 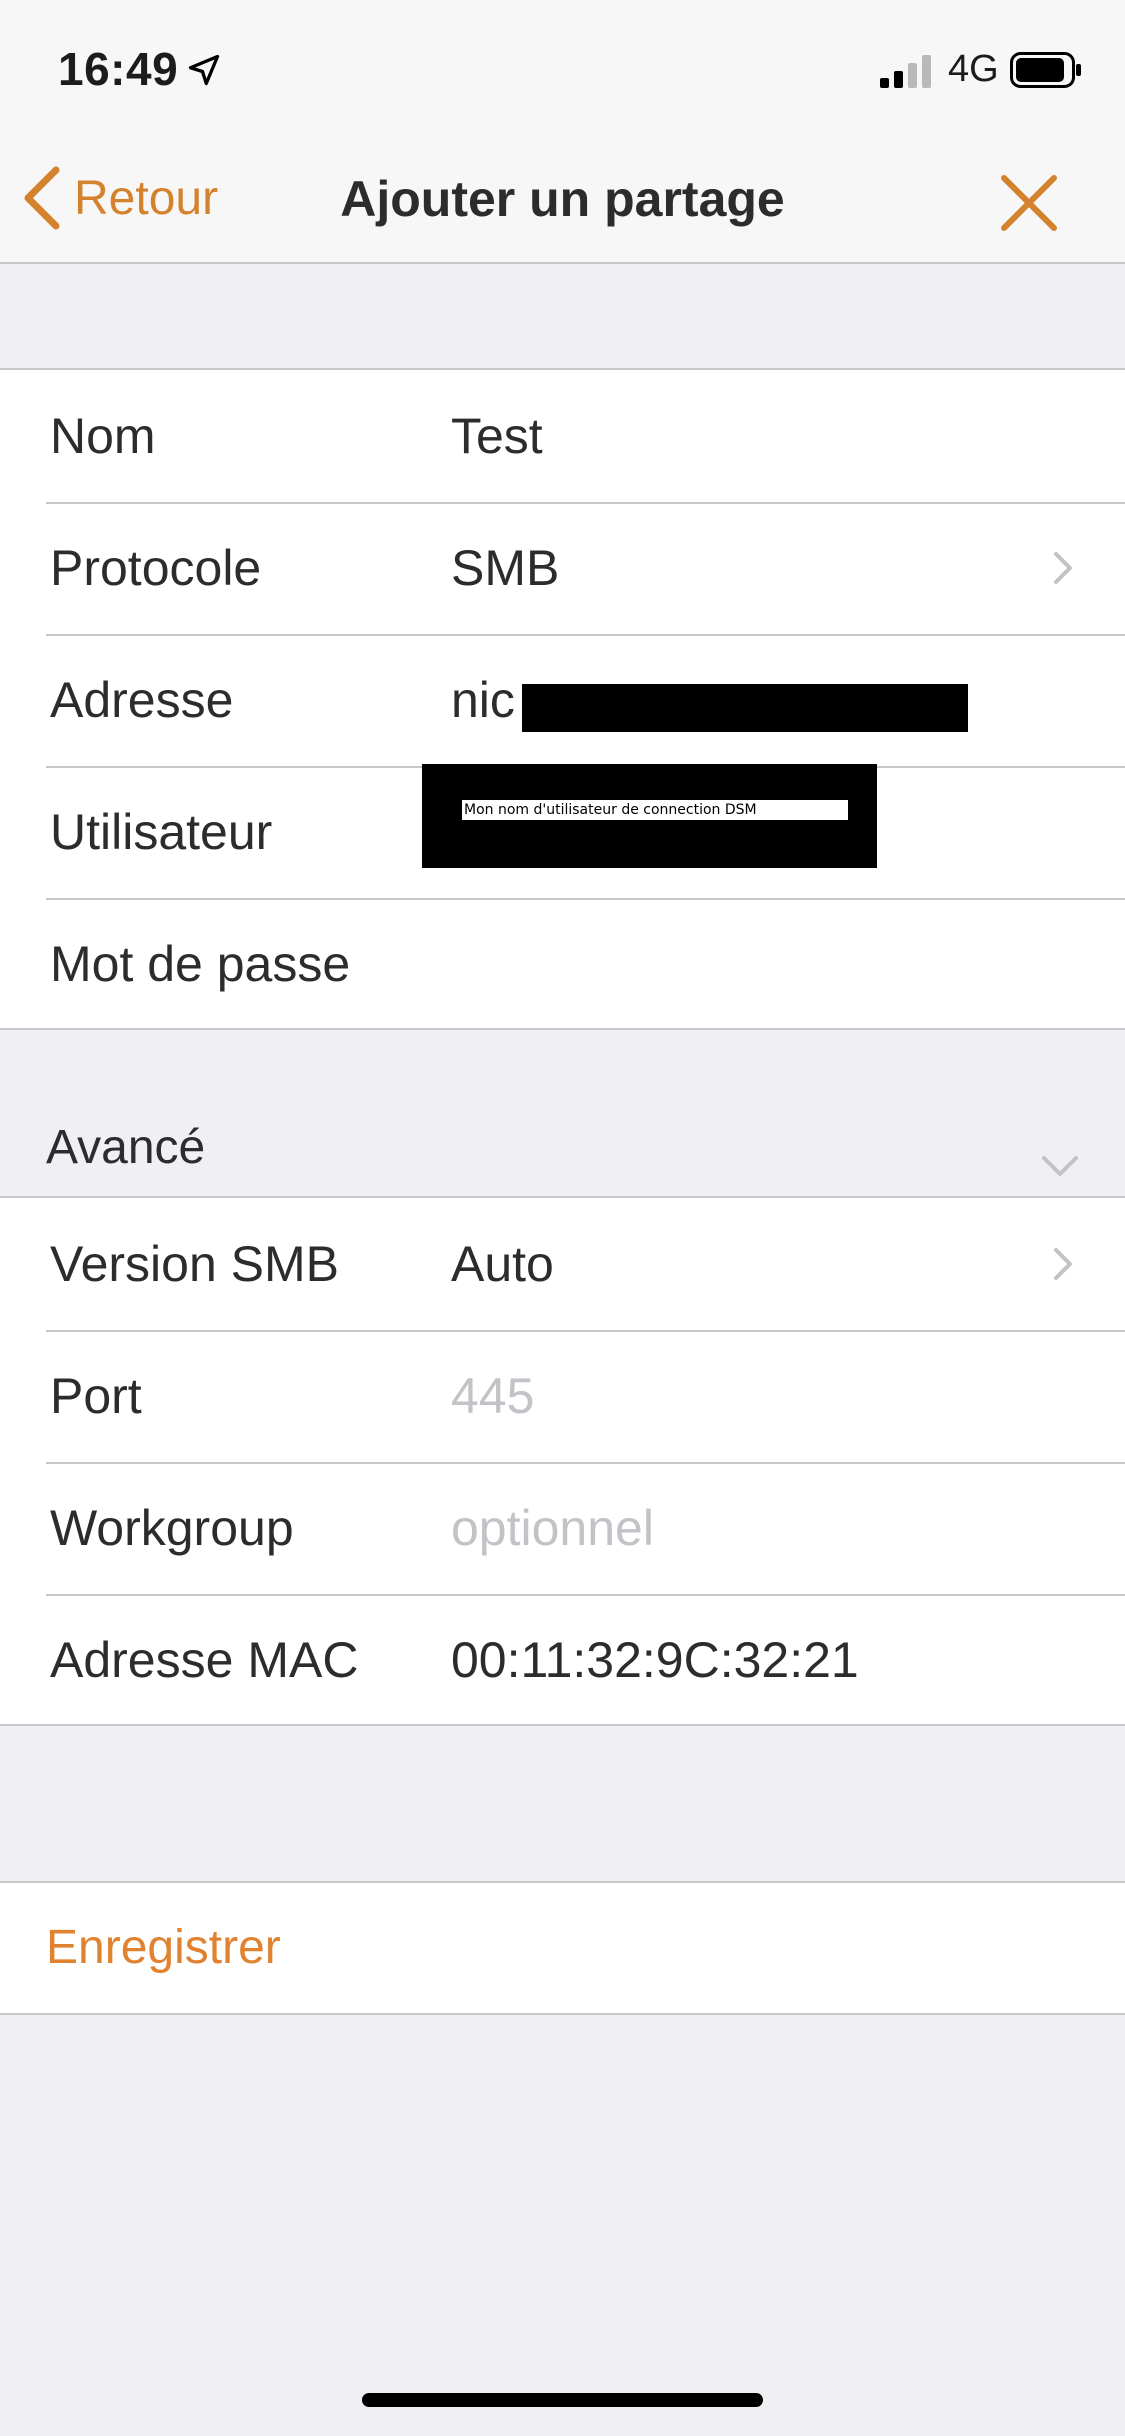 I want to click on protocol-row: Protocole SMB, so click(x=562, y=568).